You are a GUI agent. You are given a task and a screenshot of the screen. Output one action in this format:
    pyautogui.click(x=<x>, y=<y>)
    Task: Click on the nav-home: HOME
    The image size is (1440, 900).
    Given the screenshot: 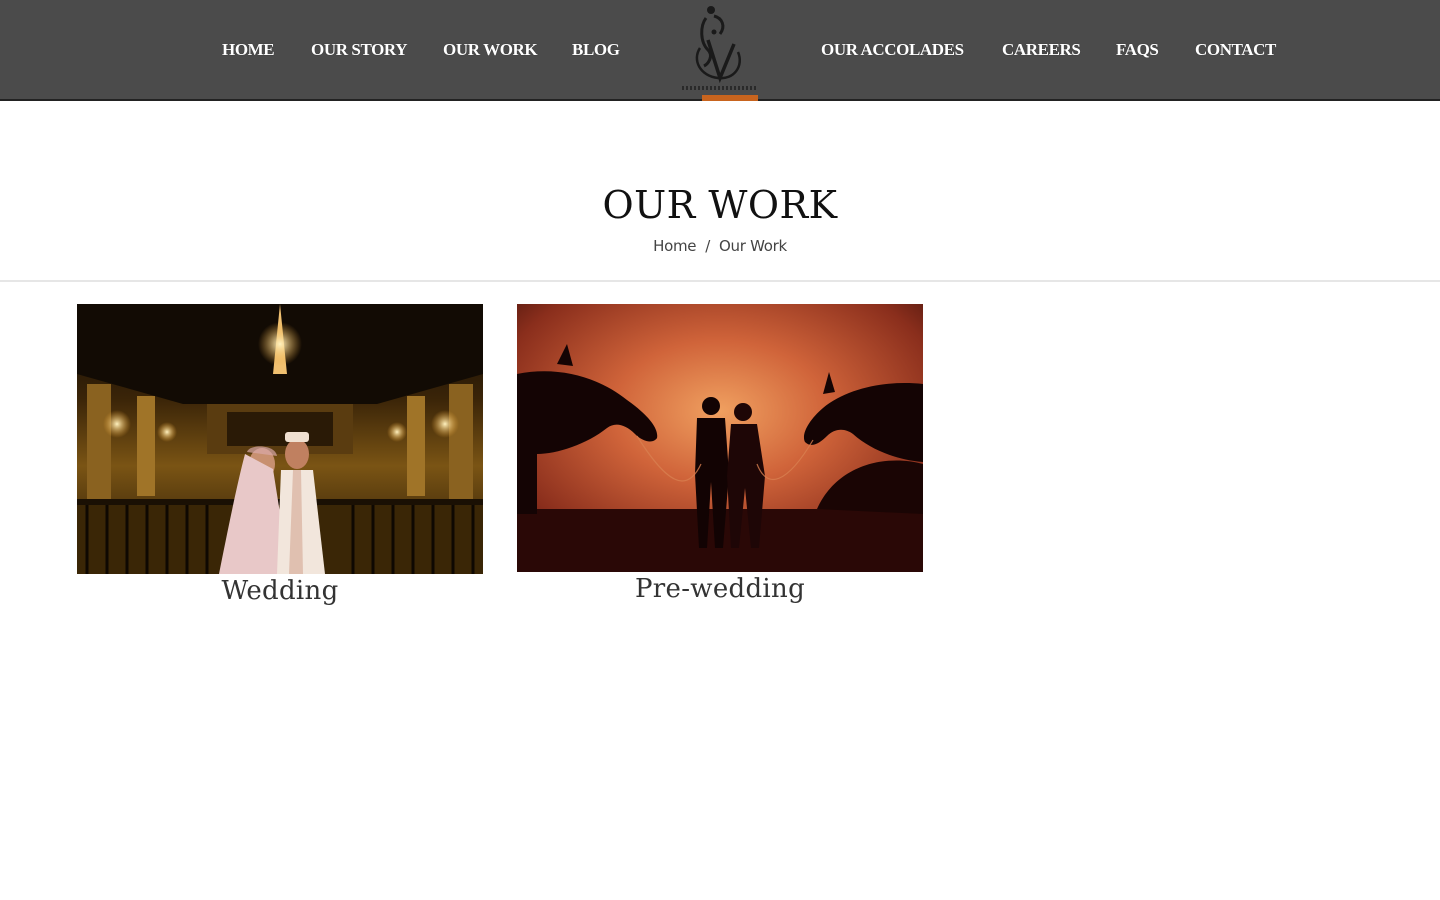 What is the action you would take?
    pyautogui.click(x=248, y=50)
    